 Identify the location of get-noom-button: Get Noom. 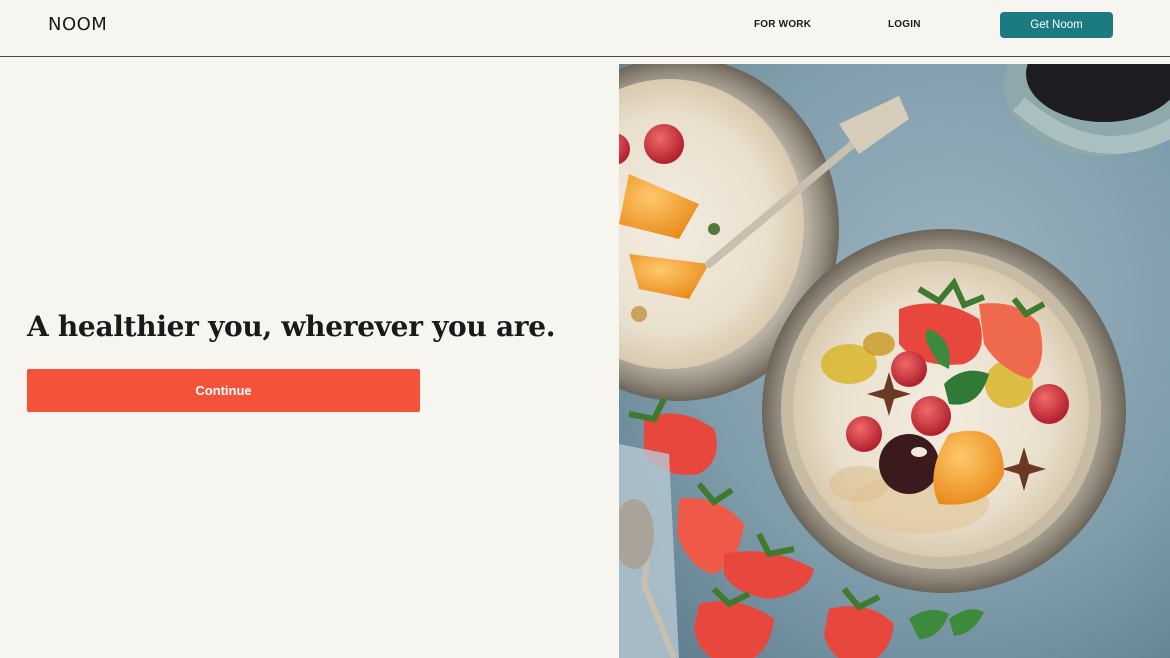
(1056, 25).